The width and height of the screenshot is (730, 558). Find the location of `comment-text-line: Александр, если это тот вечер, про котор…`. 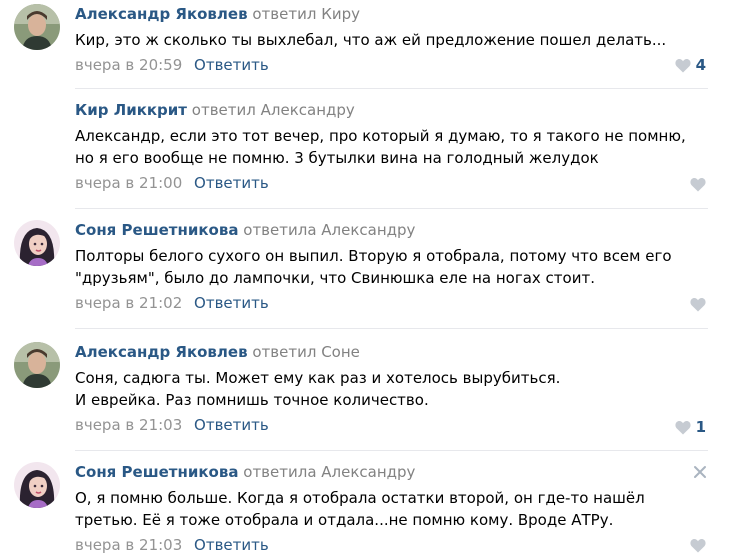

comment-text-line: Александр, если это тот вечер, про котор… is located at coordinates (380, 136).